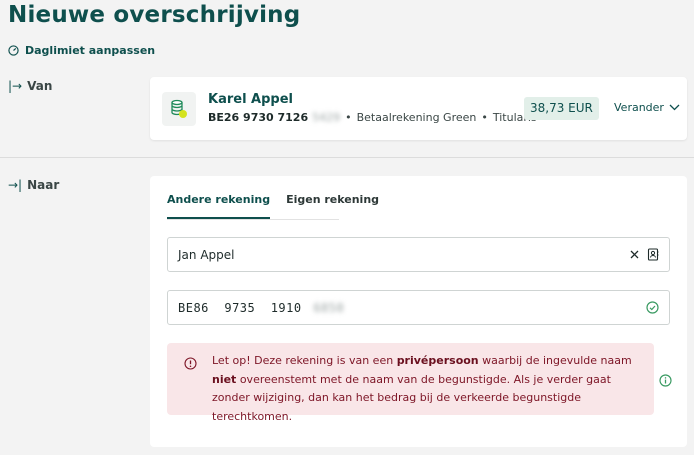 This screenshot has width=694, height=455. I want to click on daily-limit-label: Daglimiet aanpassen, so click(90, 50).